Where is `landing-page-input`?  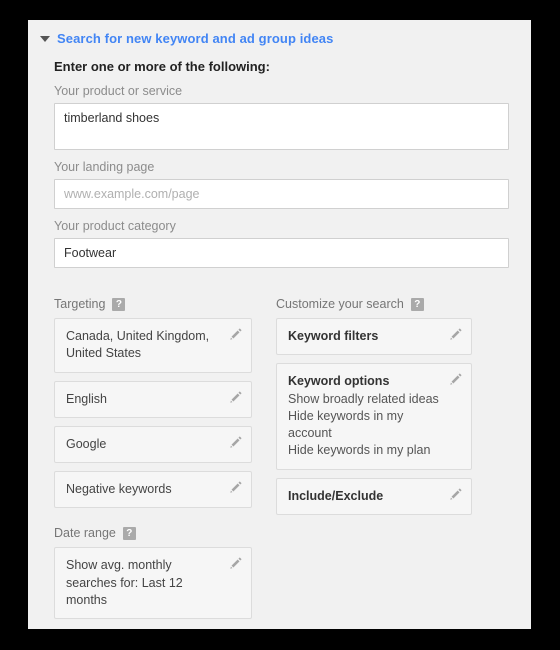 landing-page-input is located at coordinates (281, 194).